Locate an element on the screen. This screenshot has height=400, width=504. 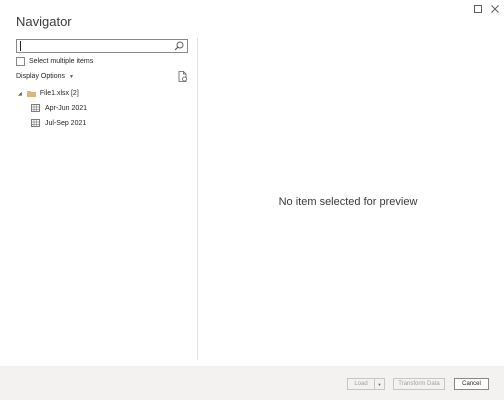
load-dropdown-arrow: ▼ is located at coordinates (379, 384).